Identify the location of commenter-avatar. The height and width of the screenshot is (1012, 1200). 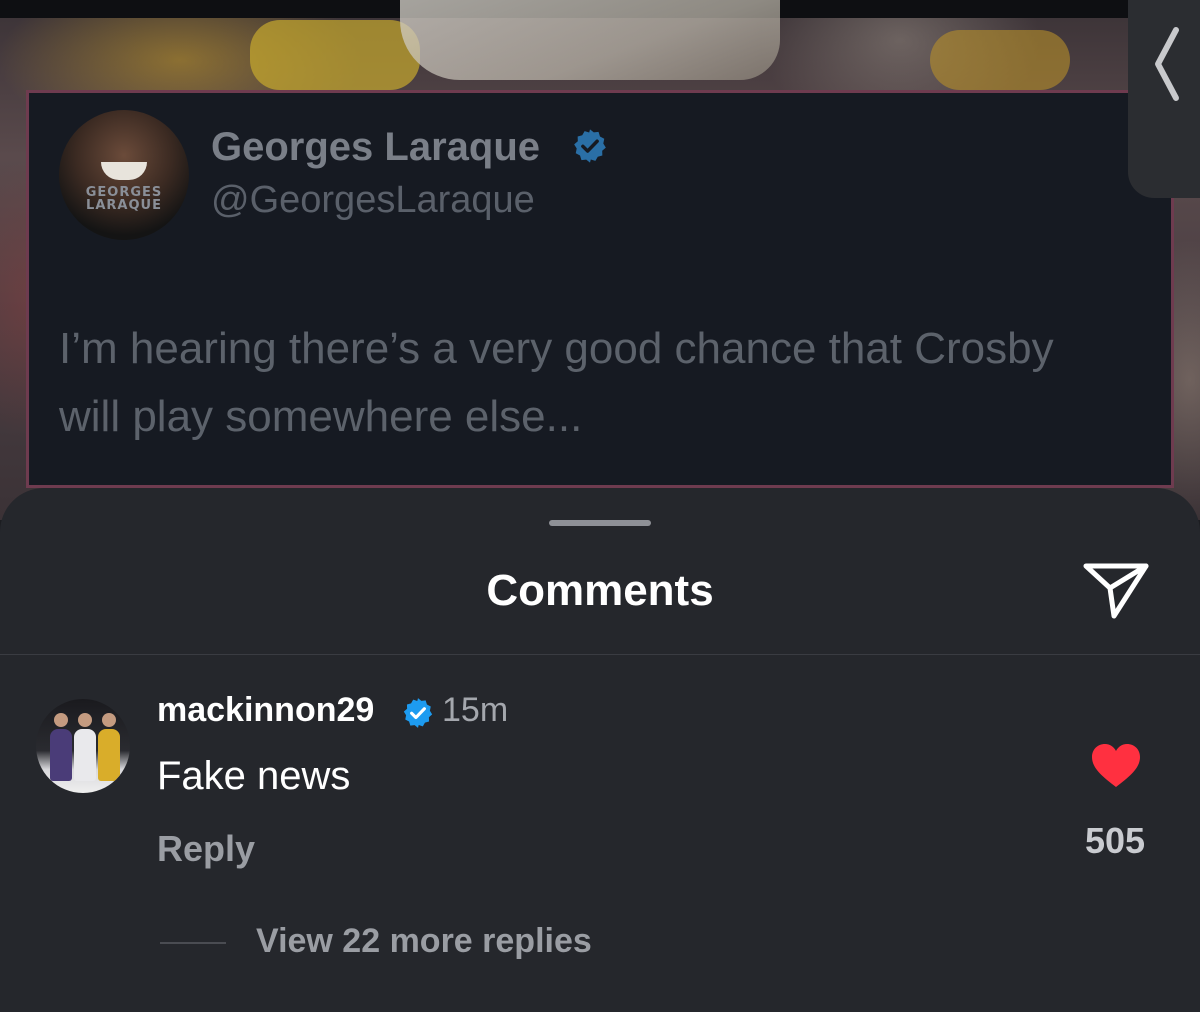
(83, 746).